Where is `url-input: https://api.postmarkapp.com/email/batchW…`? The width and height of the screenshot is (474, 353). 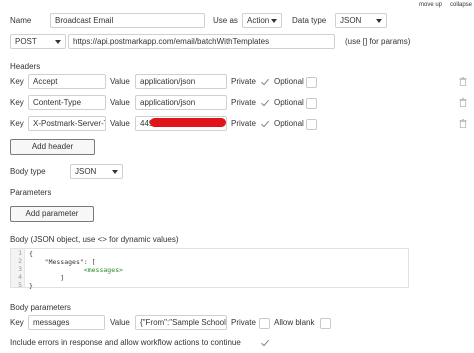
url-input: https://api.postmarkapp.com/email/batchW… is located at coordinates (201, 41).